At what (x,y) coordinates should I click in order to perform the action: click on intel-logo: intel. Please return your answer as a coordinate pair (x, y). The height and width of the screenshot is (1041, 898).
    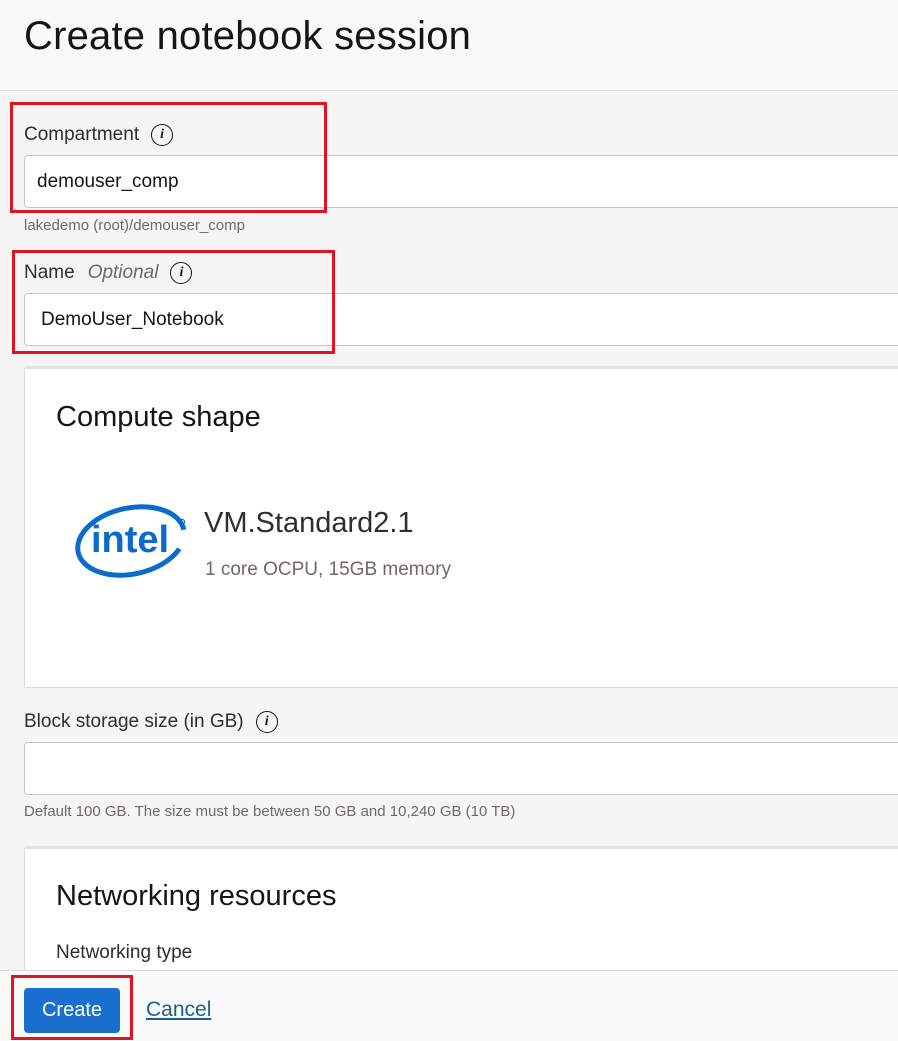
    Looking at the image, I should click on (131, 541).